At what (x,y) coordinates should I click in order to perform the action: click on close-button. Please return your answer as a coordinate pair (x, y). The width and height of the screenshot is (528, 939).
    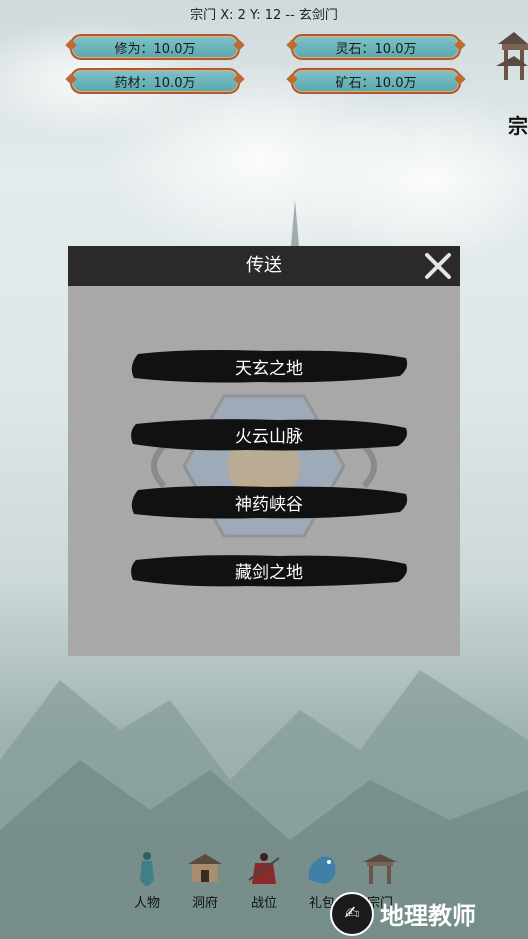
    Looking at the image, I should click on (438, 266).